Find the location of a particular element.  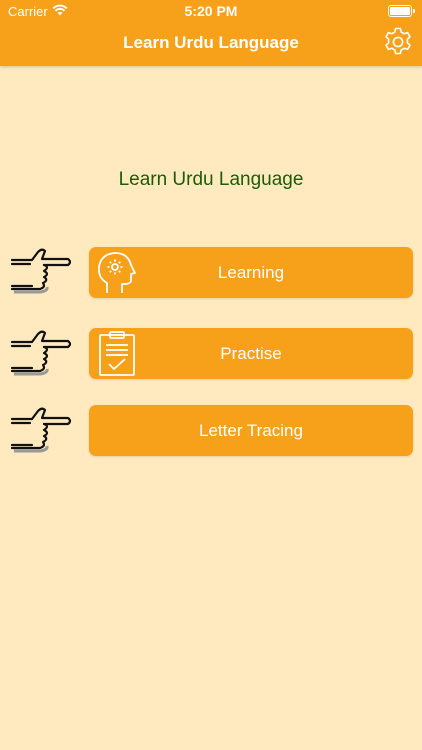

battery-icon is located at coordinates (401, 11).